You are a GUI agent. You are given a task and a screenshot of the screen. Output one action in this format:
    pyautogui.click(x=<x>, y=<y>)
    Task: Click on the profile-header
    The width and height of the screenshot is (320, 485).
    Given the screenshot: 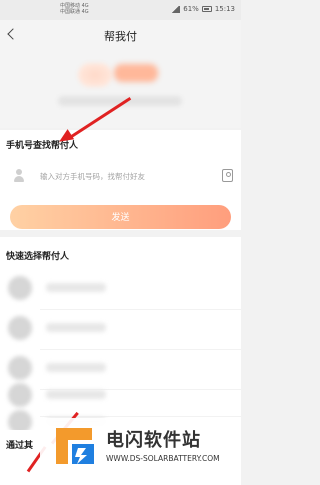 What is the action you would take?
    pyautogui.click(x=120, y=89)
    